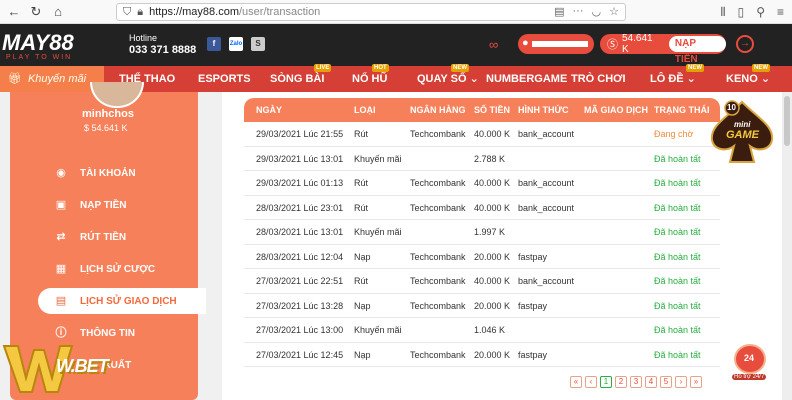 This screenshot has height=400, width=792. I want to click on cell-date: 27/03/2021 Lúc 13:28, so click(300, 305).